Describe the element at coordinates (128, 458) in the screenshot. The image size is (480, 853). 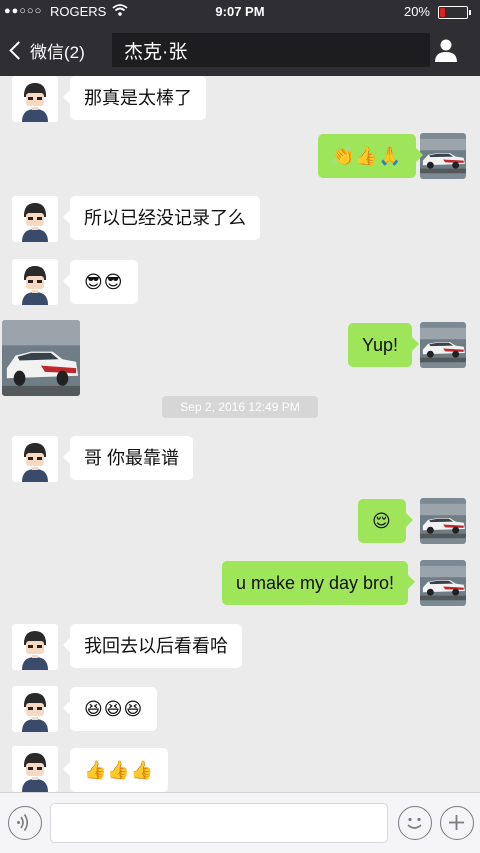
I see `message-bubble: 哥 你最靠谱` at that location.